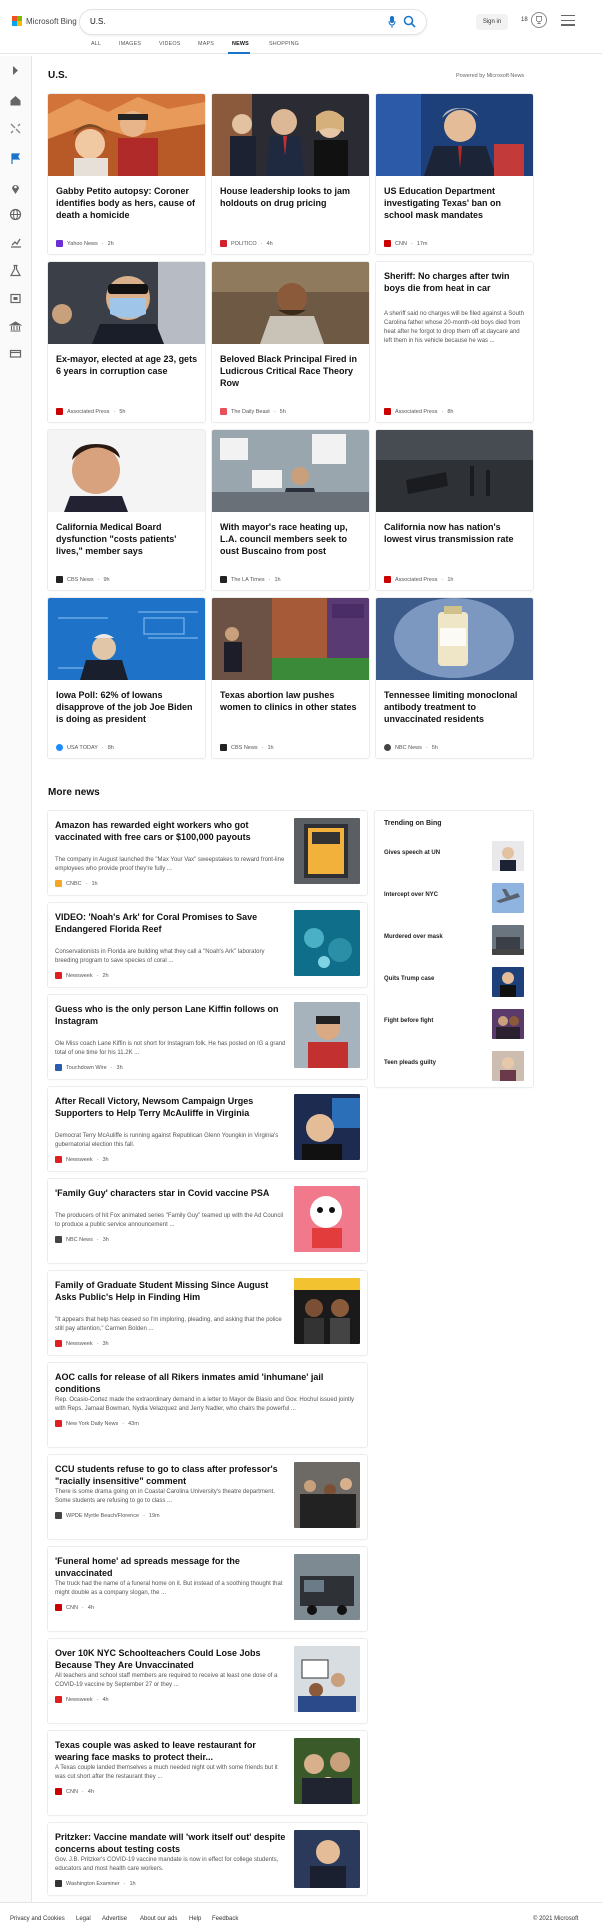  I want to click on home-icon, so click(15, 100).